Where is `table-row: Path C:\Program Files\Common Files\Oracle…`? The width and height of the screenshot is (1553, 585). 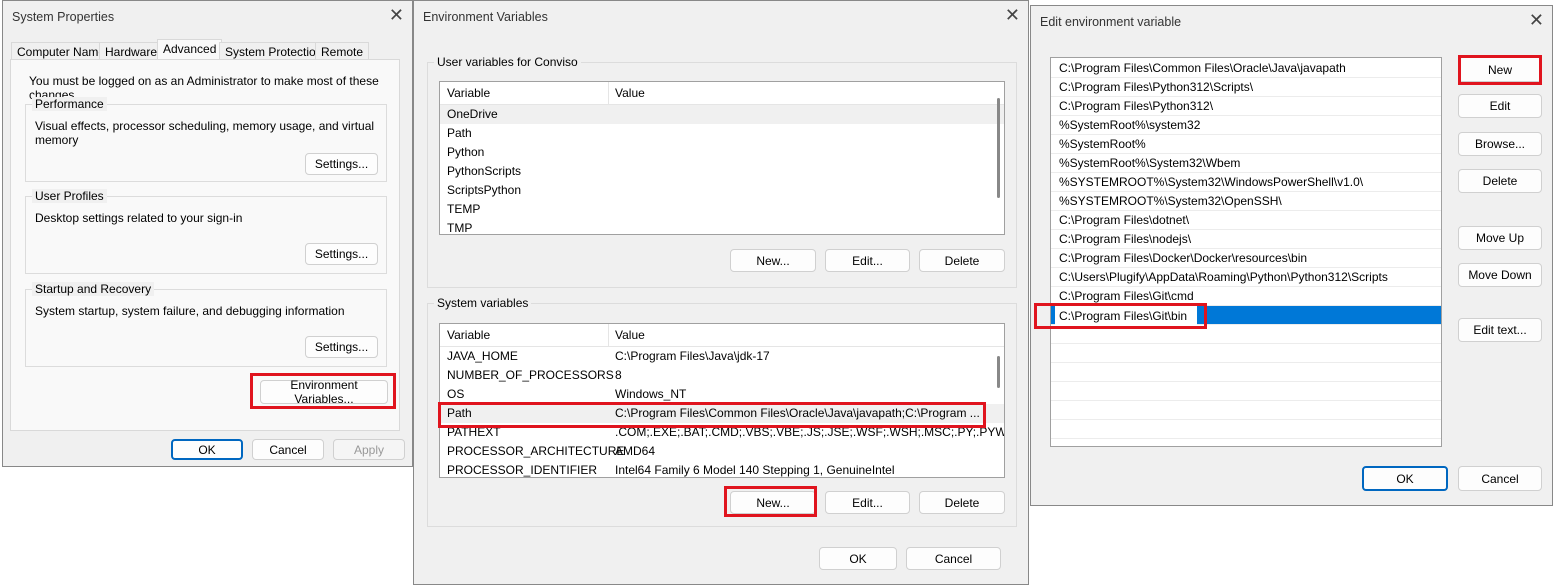 table-row: Path C:\Program Files\Common Files\Oracle… is located at coordinates (722, 413).